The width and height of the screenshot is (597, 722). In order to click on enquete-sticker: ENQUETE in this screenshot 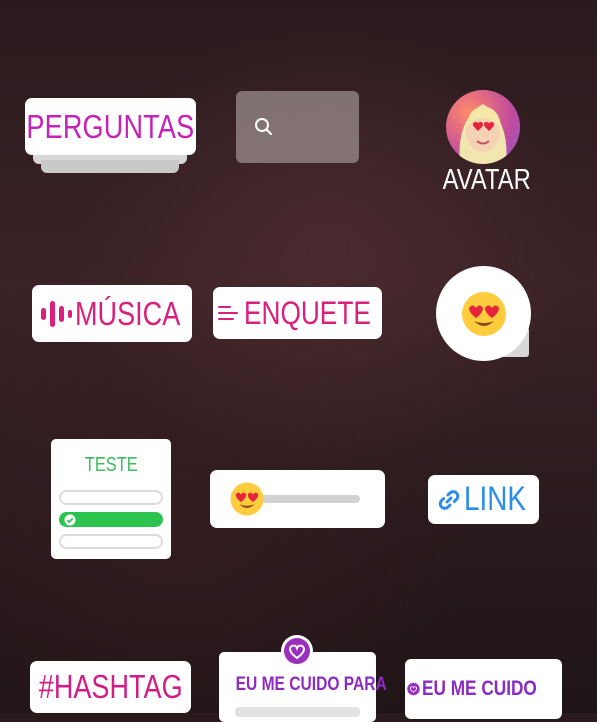, I will do `click(297, 313)`.